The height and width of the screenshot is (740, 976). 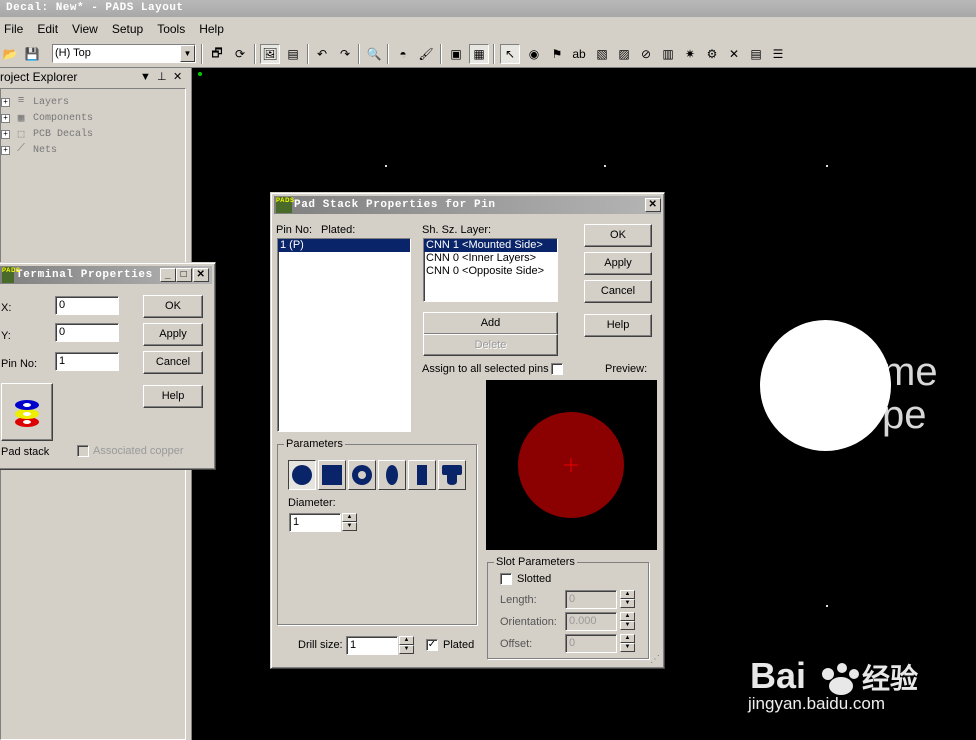 I want to click on pad-circle, so click(x=825, y=385).